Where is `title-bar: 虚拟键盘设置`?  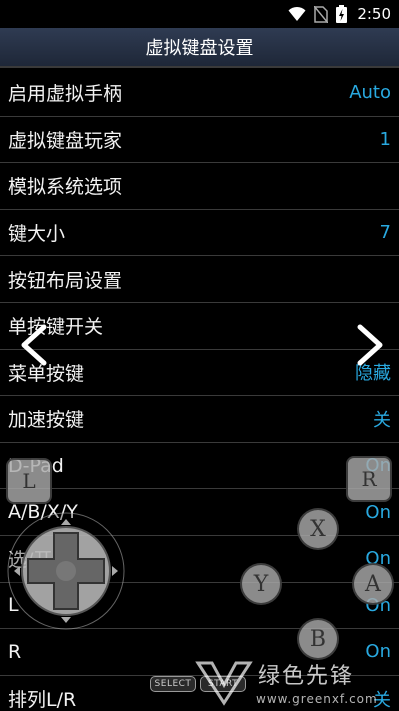
title-bar: 虚拟键盘设置 is located at coordinates (199, 48).